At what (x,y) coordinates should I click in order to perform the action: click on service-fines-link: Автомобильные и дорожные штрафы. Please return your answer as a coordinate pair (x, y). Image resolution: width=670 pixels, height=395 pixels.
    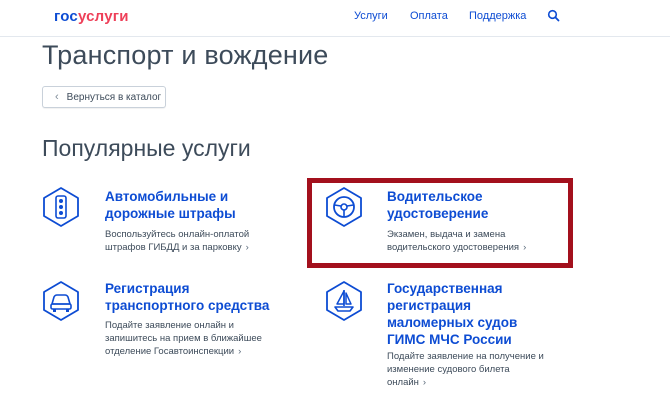
    Looking at the image, I should click on (170, 205).